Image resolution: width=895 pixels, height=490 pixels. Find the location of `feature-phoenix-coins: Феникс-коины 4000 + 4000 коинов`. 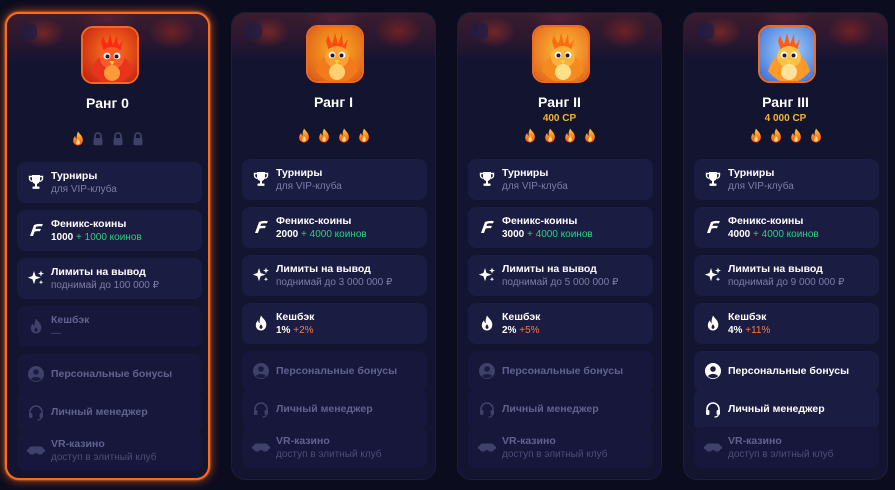

feature-phoenix-coins: Феникс-коины 4000 + 4000 коинов is located at coordinates (786, 227).